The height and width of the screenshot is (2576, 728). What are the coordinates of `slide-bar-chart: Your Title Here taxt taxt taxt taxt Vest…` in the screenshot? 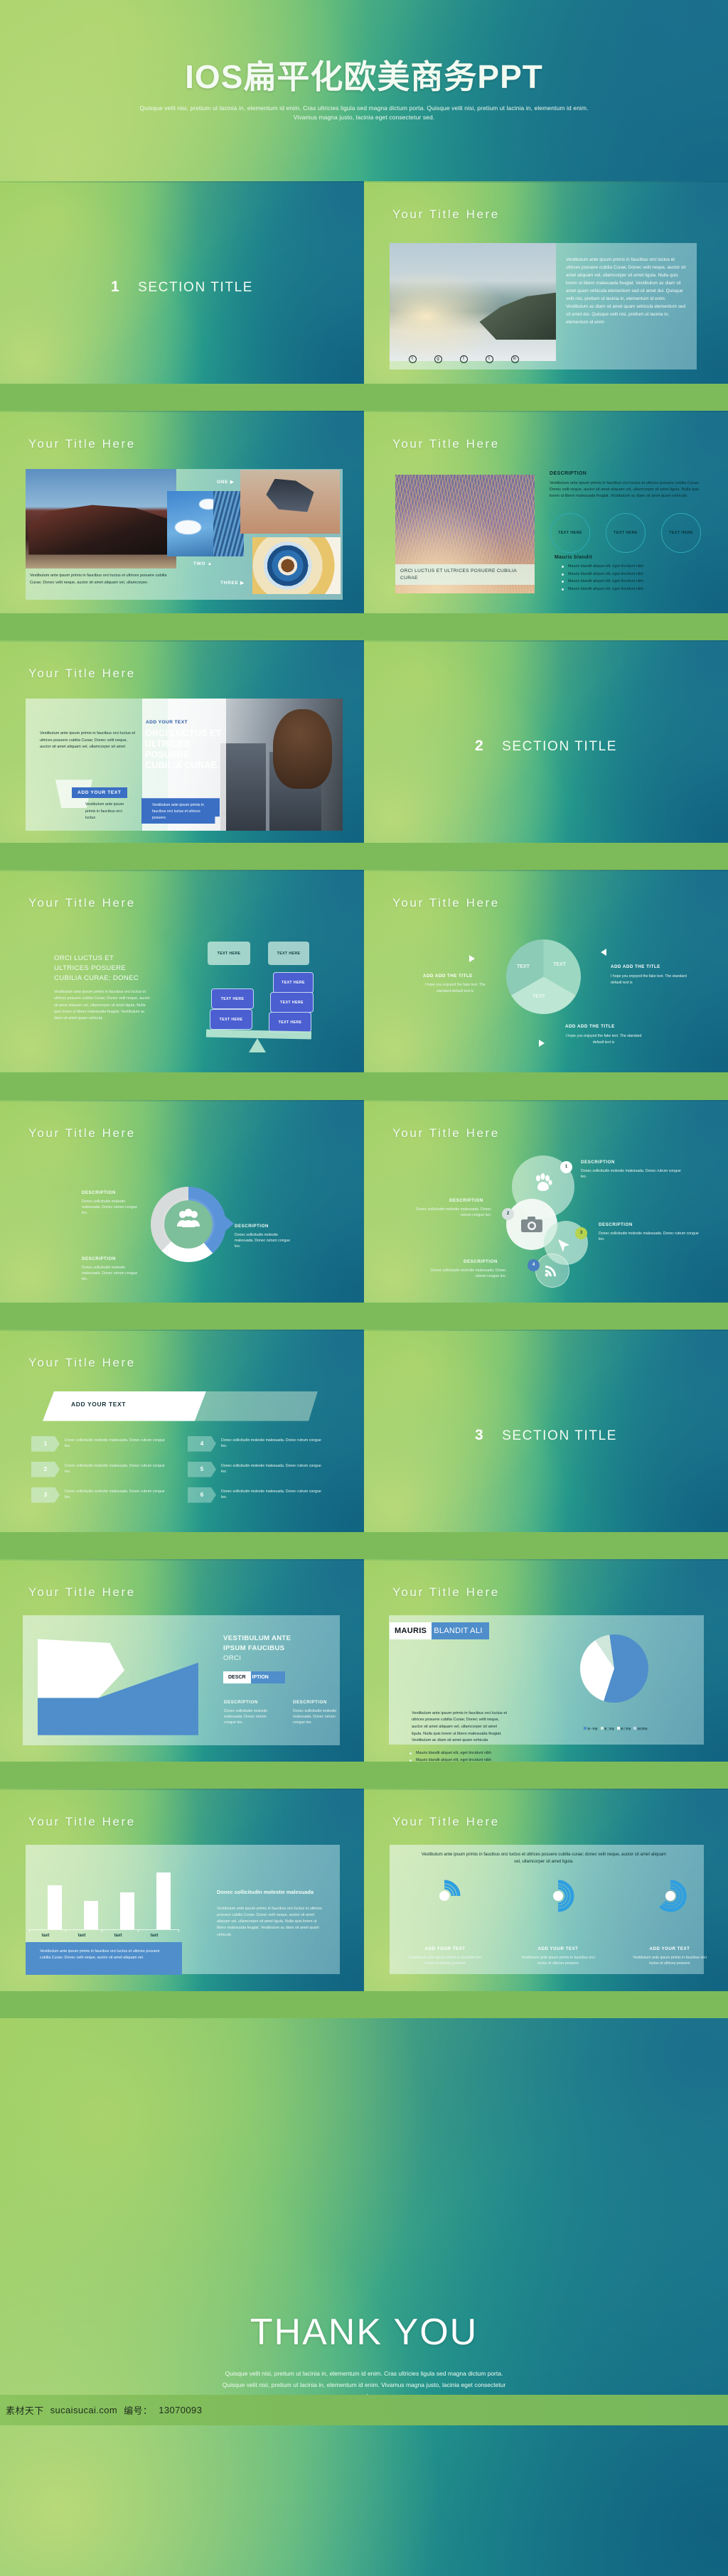 It's located at (182, 1890).